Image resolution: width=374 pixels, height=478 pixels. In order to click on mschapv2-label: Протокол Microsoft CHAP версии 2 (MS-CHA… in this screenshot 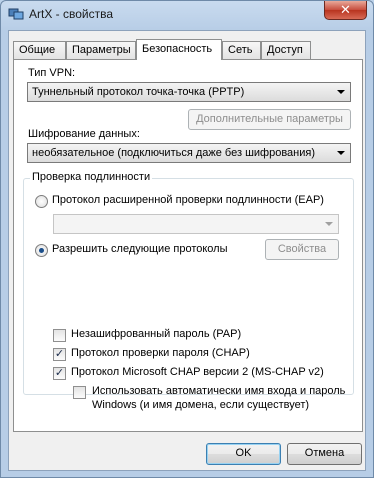, I will do `click(197, 372)`.